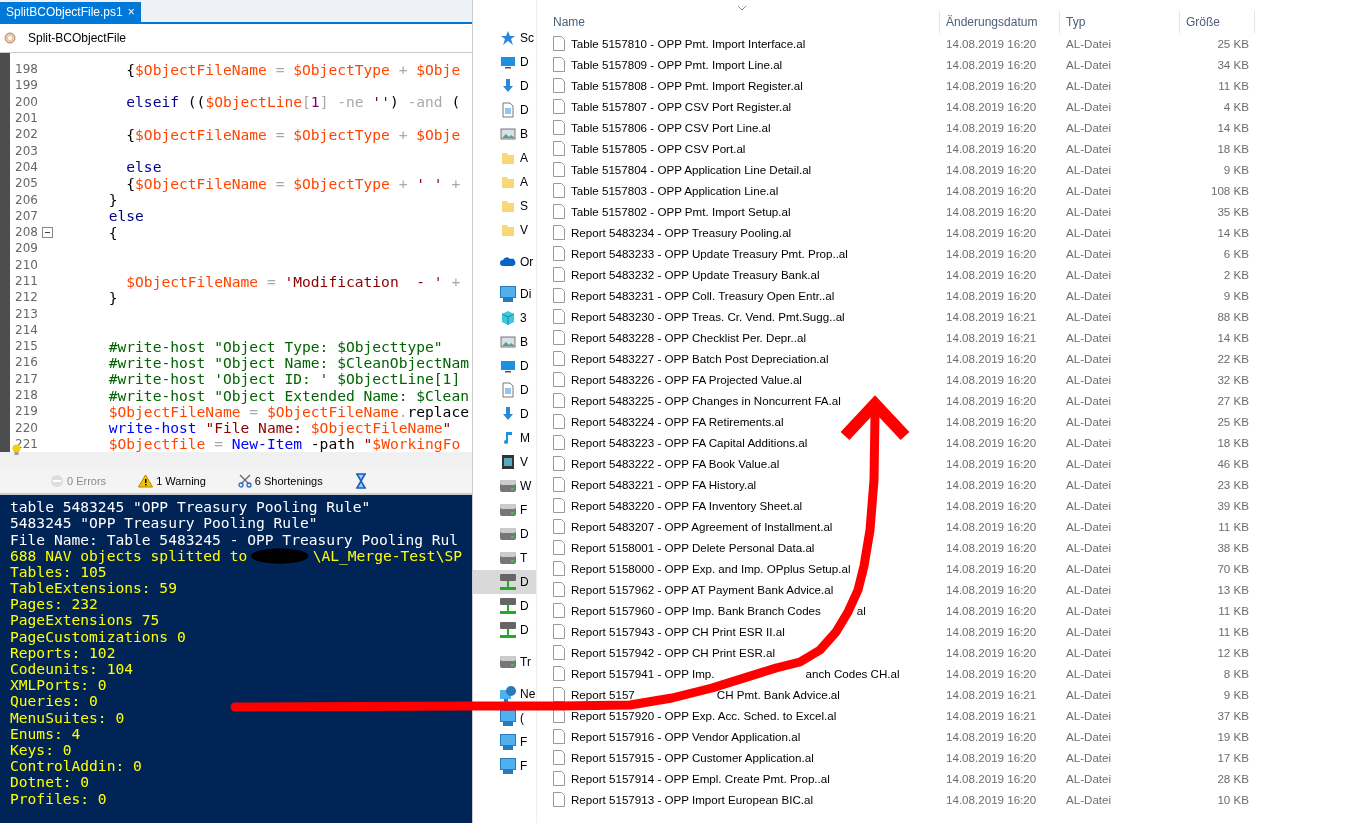  What do you see at coordinates (693, 547) in the screenshot?
I see `file-name: Report 5158001 - OPP Delete Personal Data.al` at bounding box center [693, 547].